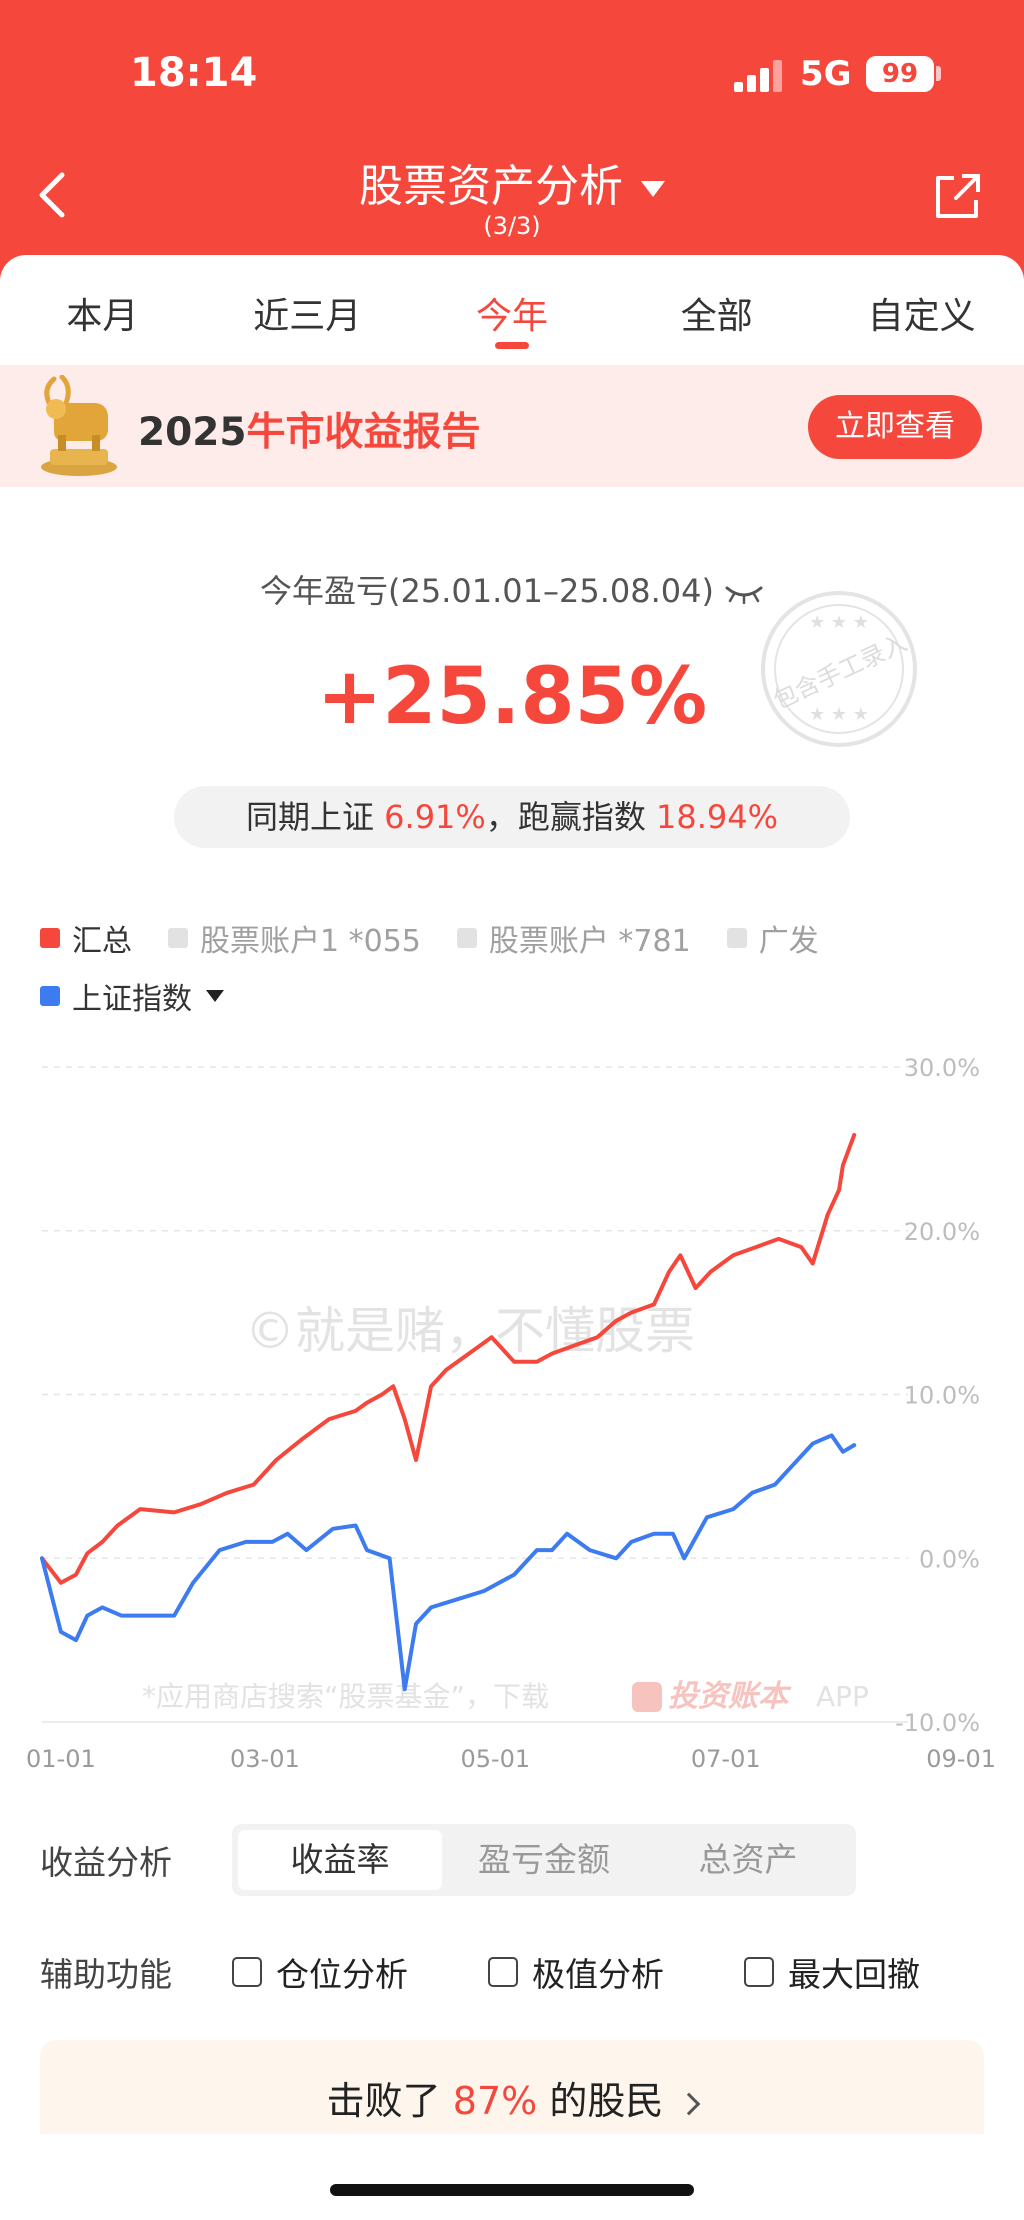 The image size is (1024, 2220). Describe the element at coordinates (788, 941) in the screenshot. I see `legend-label: 广发` at that location.